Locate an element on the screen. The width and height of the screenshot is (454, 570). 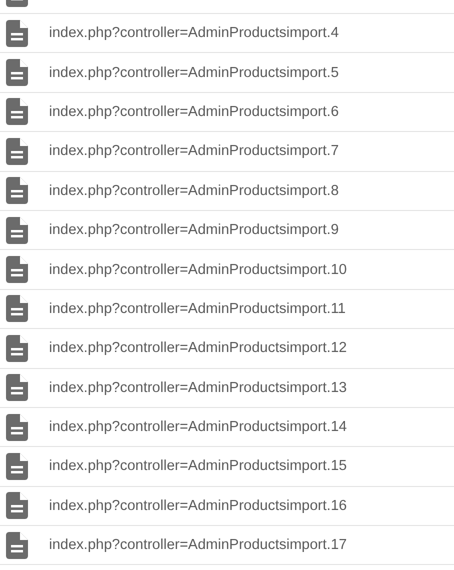
file-link: index.php?controller=AdminProductsimport.7 is located at coordinates (194, 151).